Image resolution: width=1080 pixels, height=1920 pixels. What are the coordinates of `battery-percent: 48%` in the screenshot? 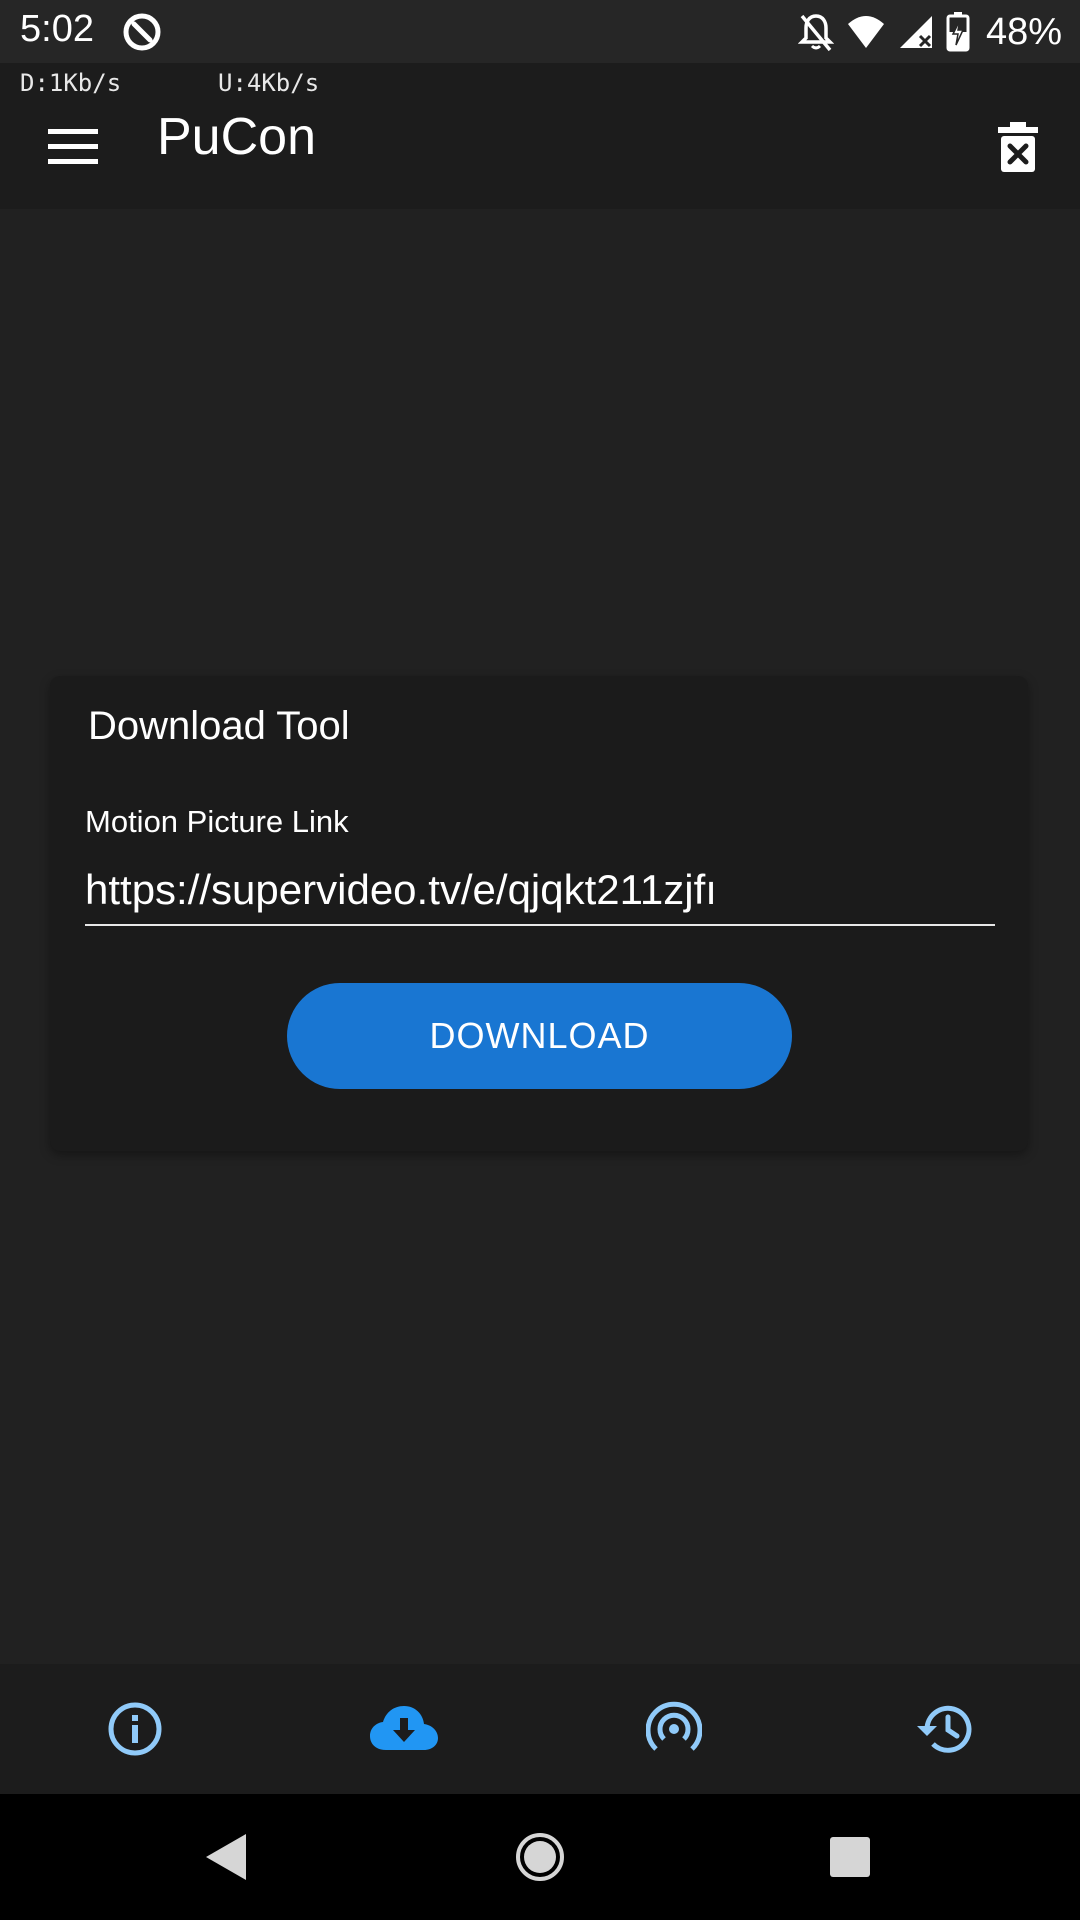 It's located at (1023, 31).